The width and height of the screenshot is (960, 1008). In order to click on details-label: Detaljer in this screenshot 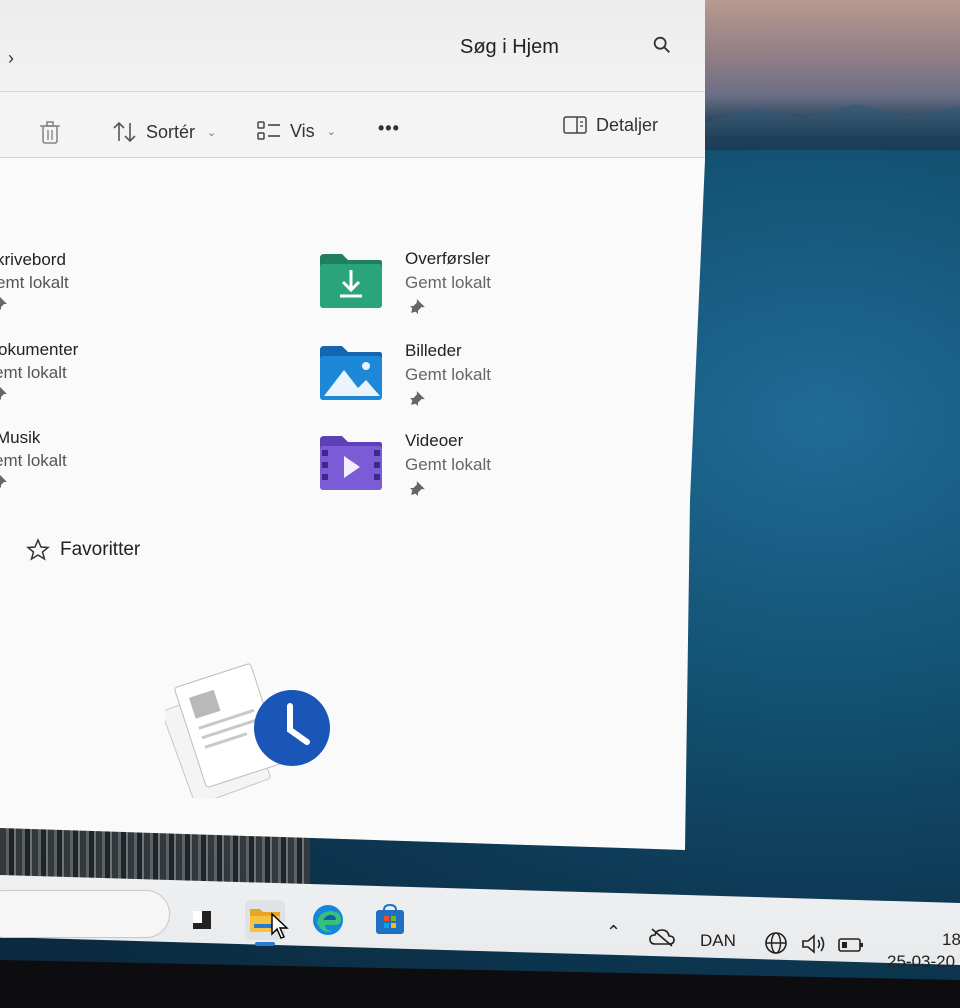, I will do `click(627, 124)`.